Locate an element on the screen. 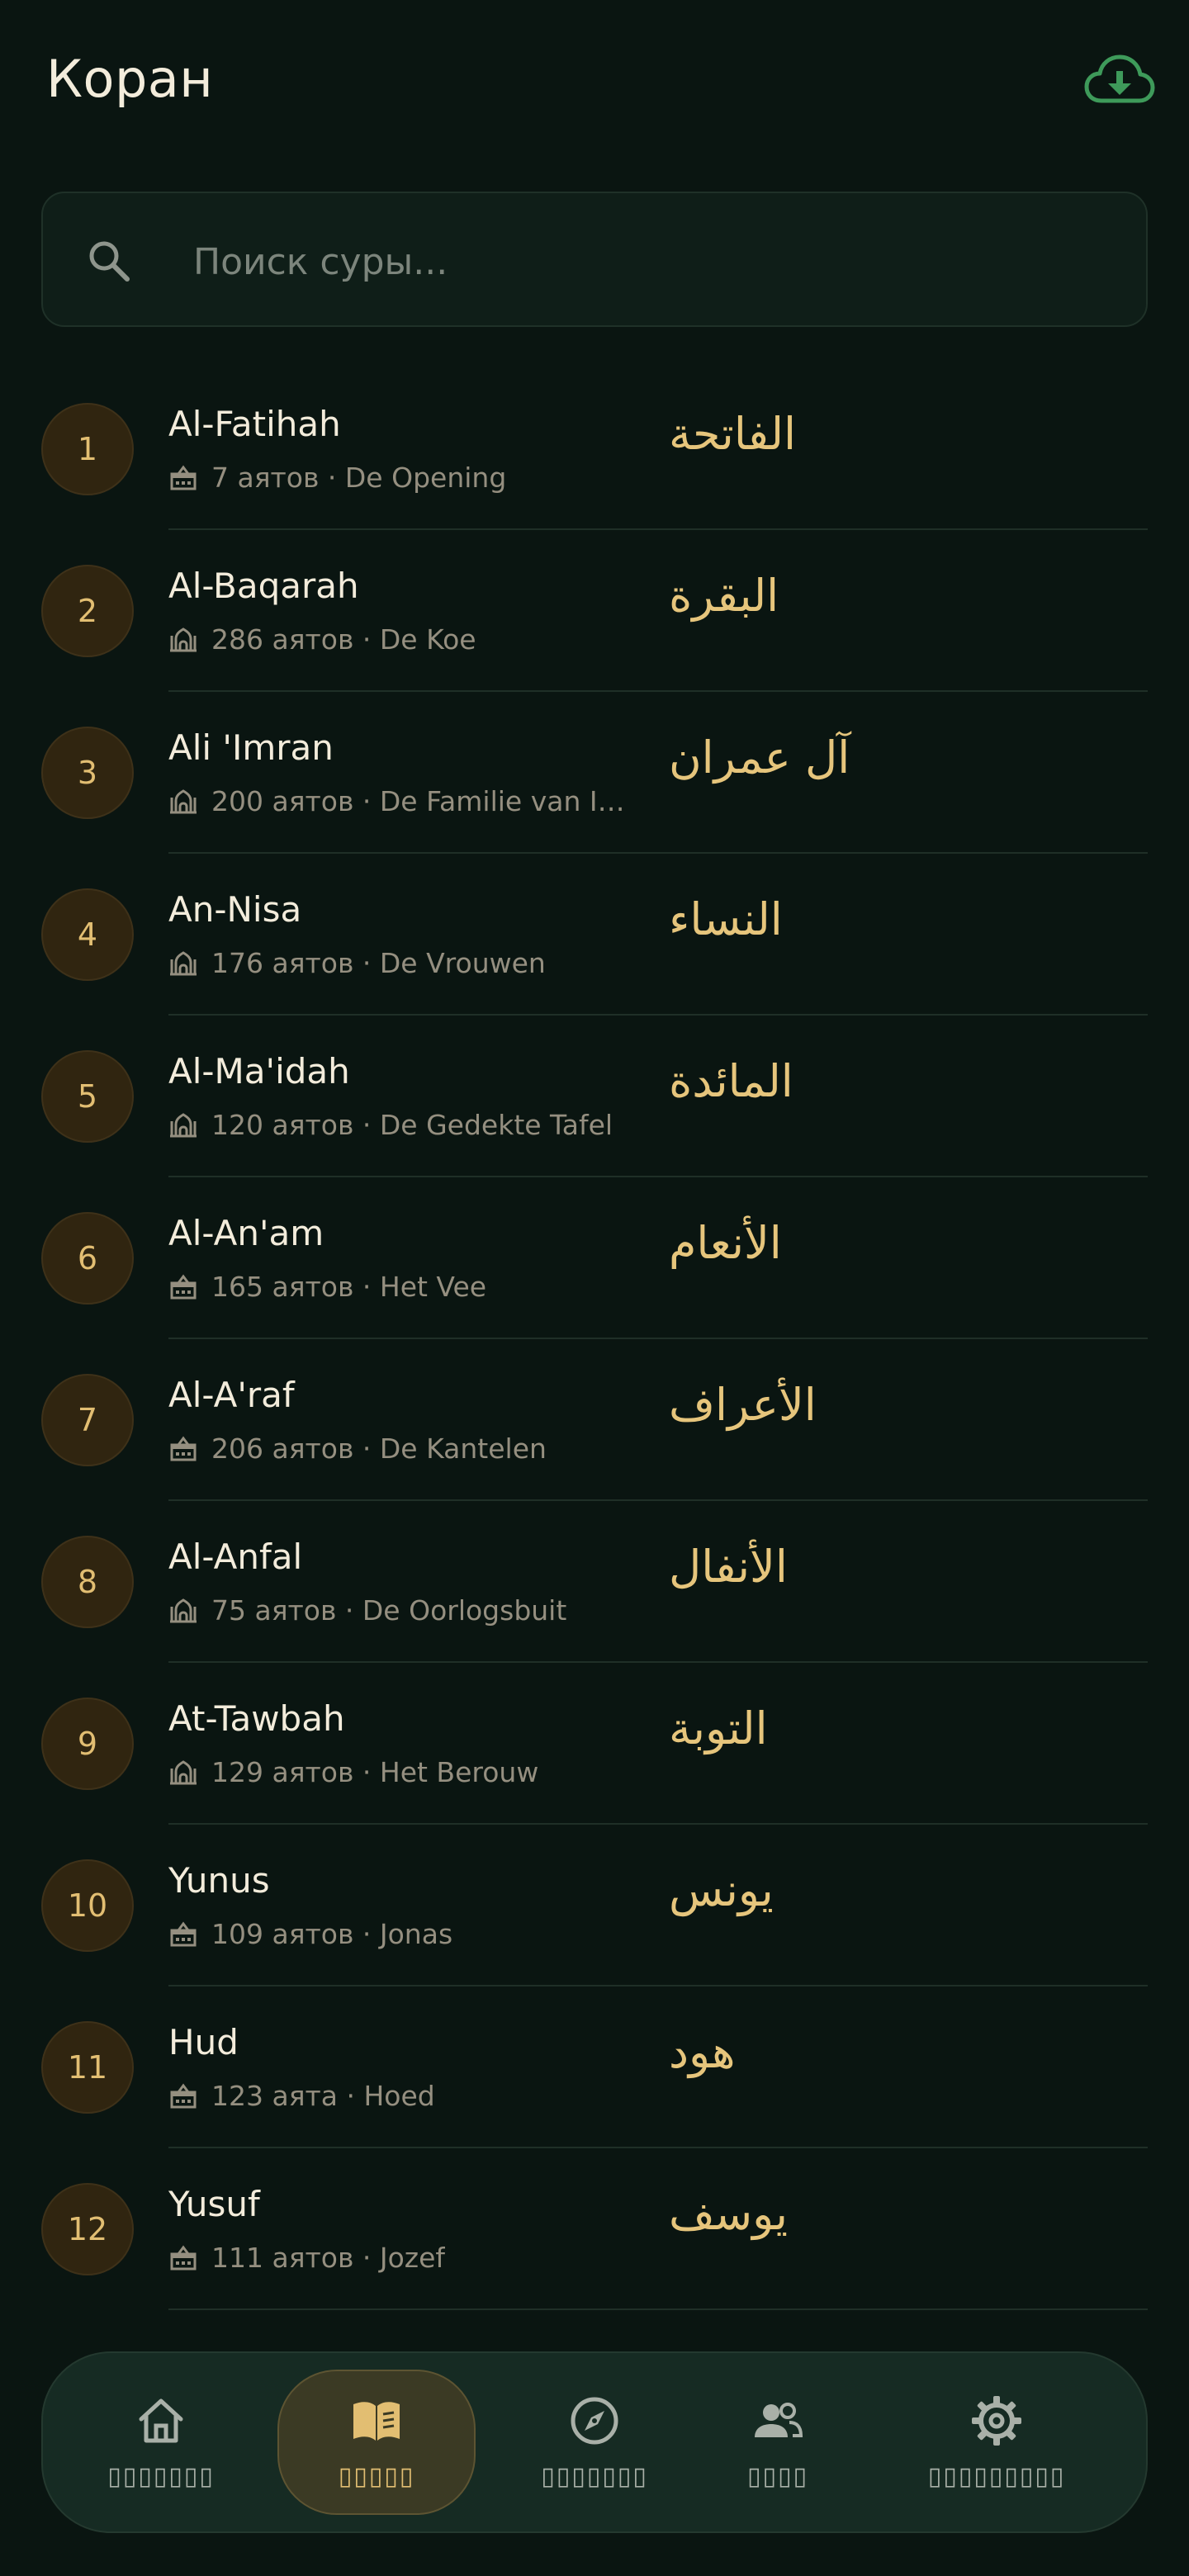 The height and width of the screenshot is (2576, 1189). surah-number-badge: 9 is located at coordinates (87, 1744).